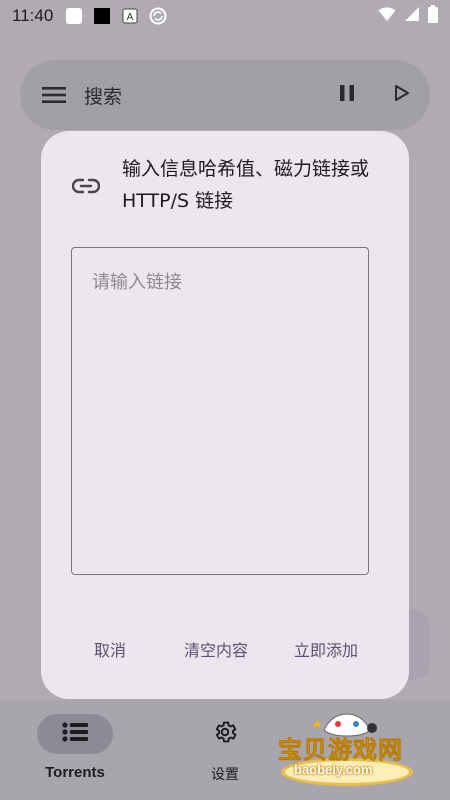 Image resolution: width=450 pixels, height=800 pixels. I want to click on menu-icon, so click(54, 95).